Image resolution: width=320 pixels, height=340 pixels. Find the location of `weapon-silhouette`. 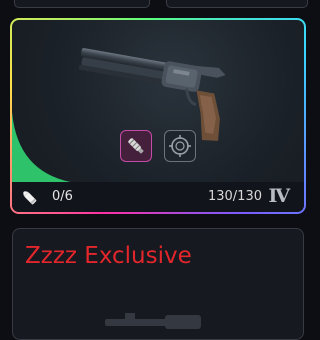

weapon-silhouette is located at coordinates (153, 321).